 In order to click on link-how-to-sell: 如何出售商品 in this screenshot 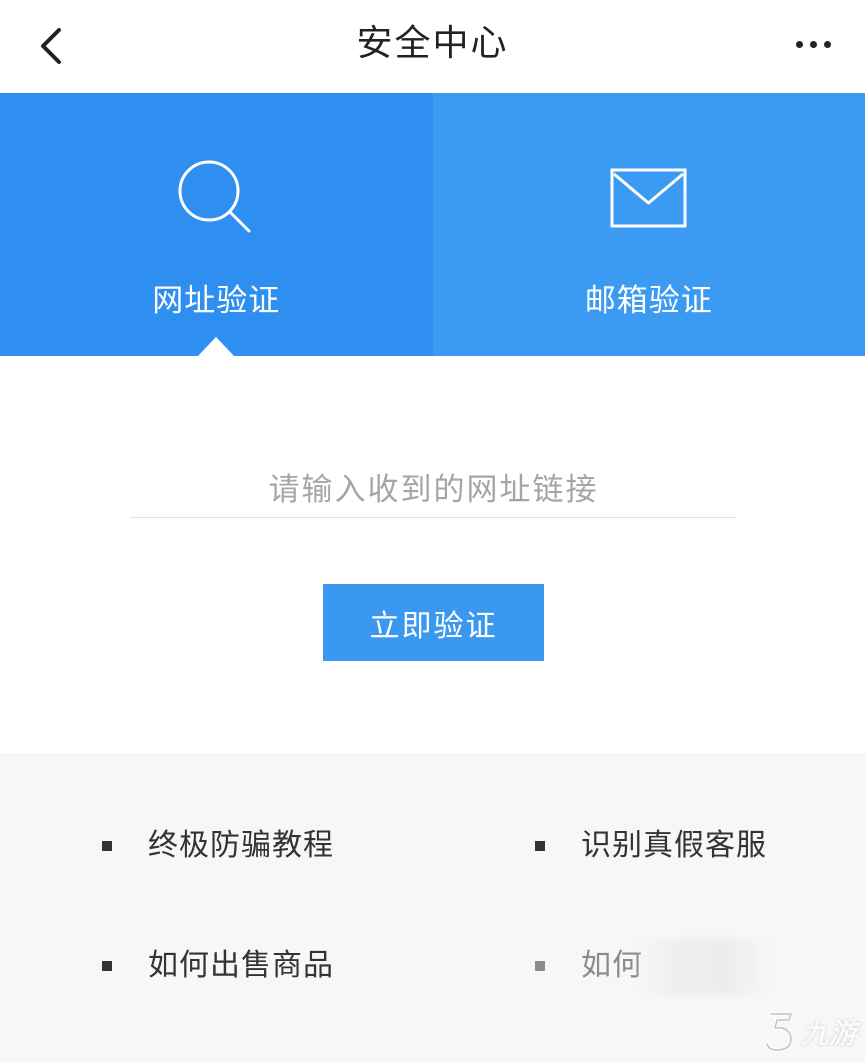, I will do `click(218, 966)`.